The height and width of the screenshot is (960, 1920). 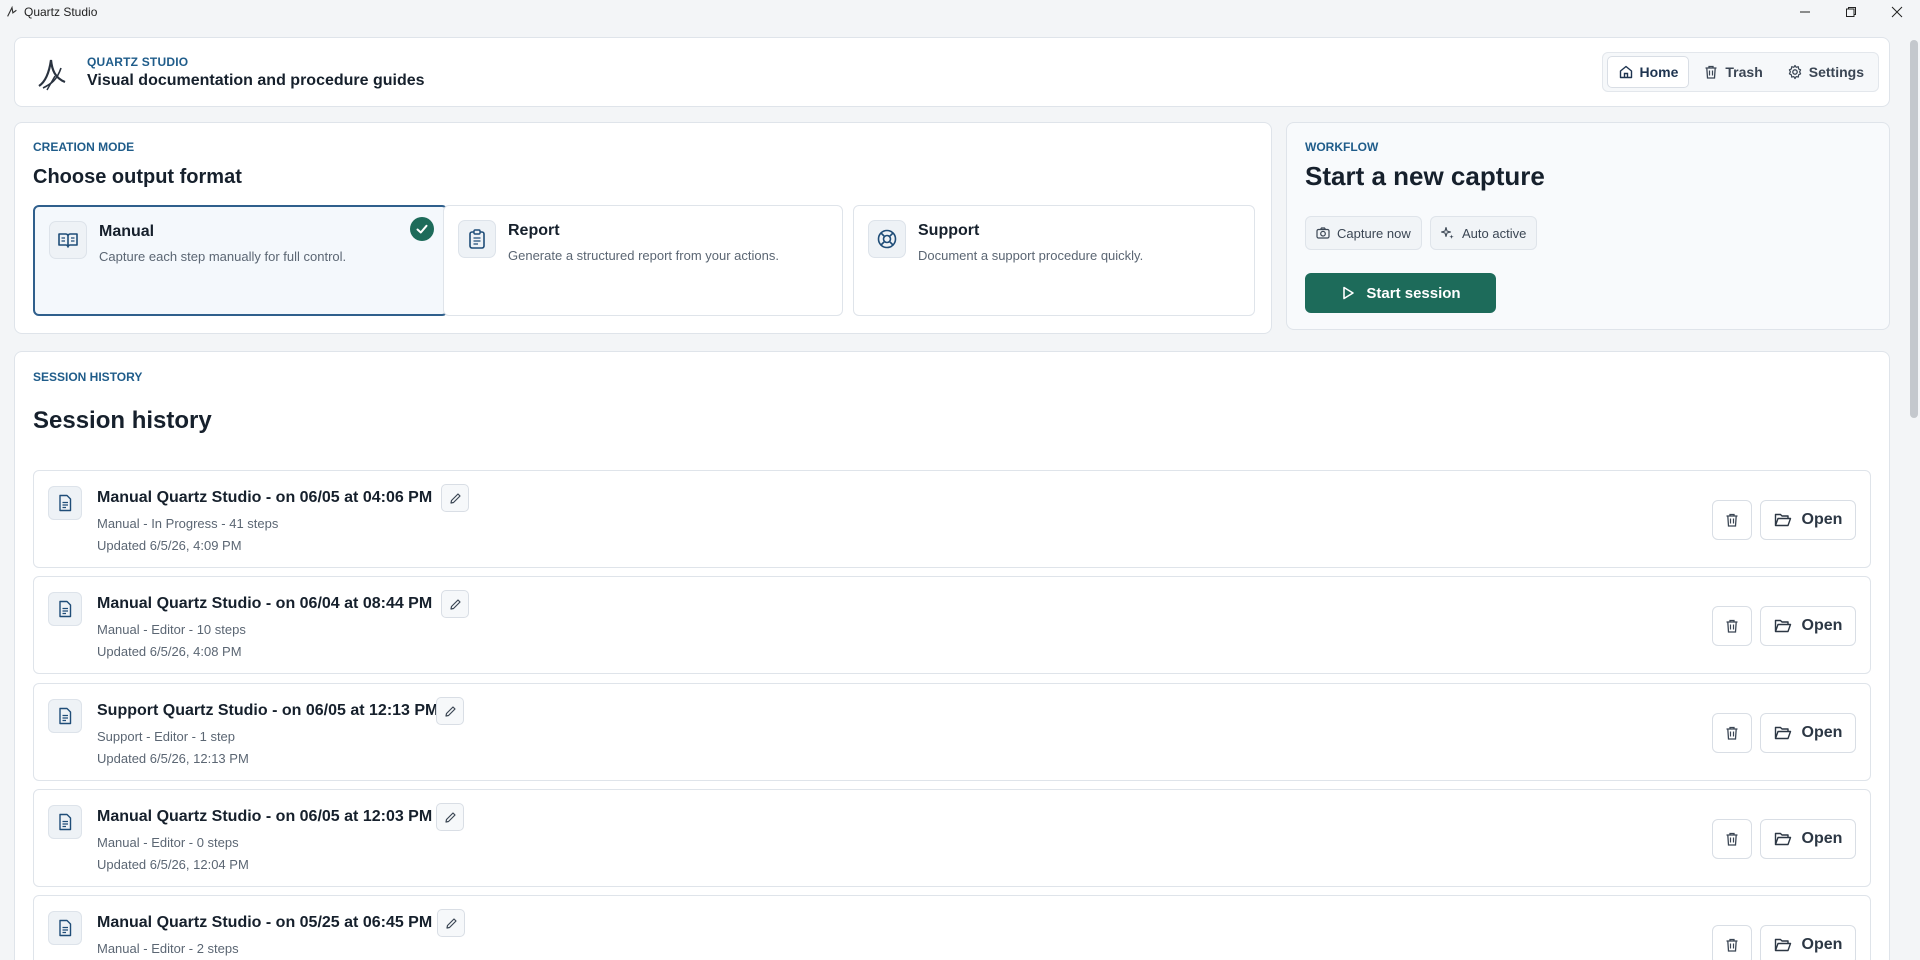 What do you see at coordinates (1447, 232) in the screenshot?
I see `sparkle-icon` at bounding box center [1447, 232].